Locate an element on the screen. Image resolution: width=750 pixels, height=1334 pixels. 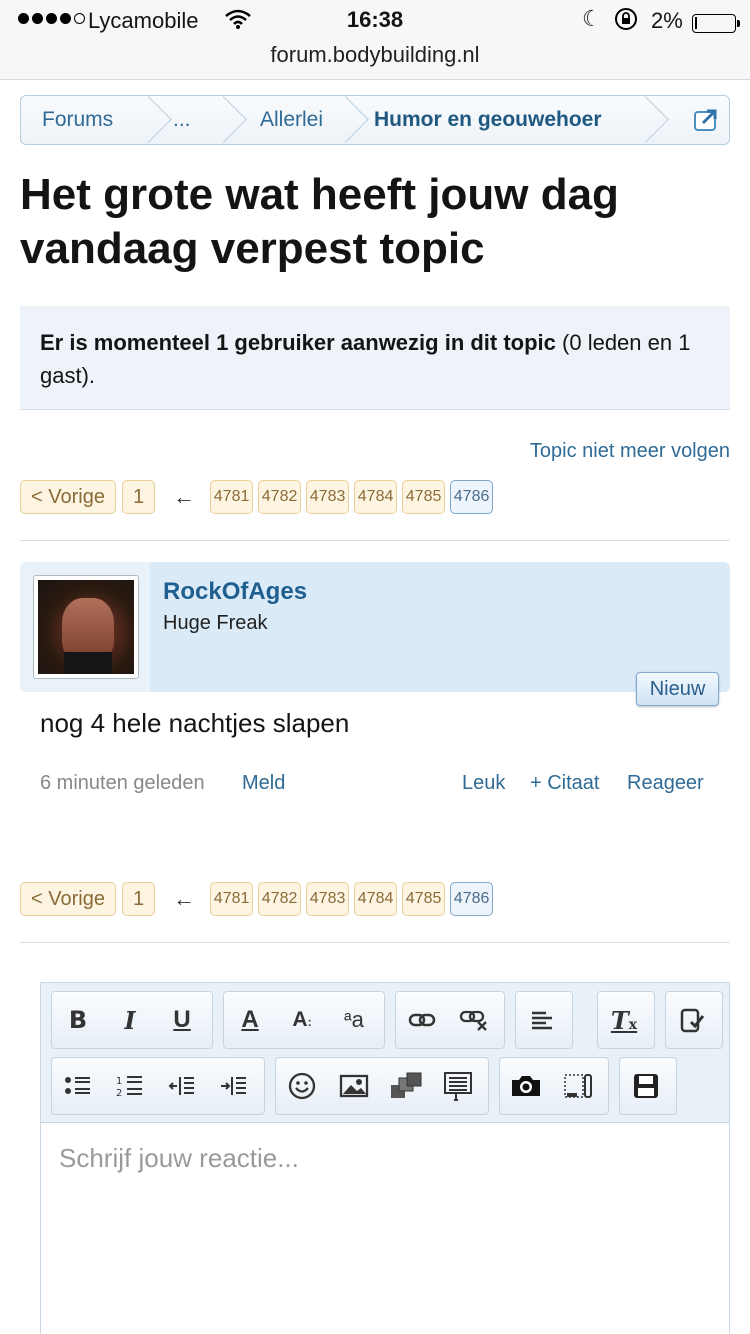
toolbar-group-format: Tx is located at coordinates (626, 1020).